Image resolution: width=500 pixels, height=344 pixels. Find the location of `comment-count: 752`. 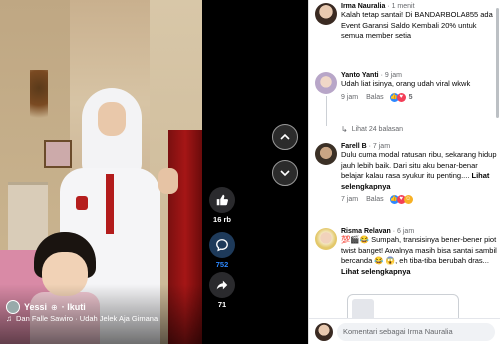

comment-count: 752 is located at coordinates (222, 264).